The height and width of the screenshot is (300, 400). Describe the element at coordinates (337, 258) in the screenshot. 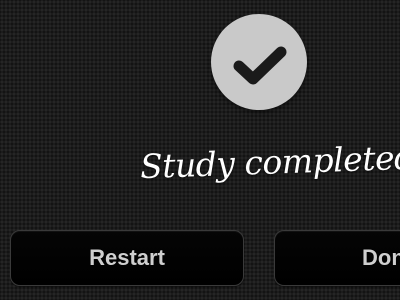

I see `done-button: Done` at that location.